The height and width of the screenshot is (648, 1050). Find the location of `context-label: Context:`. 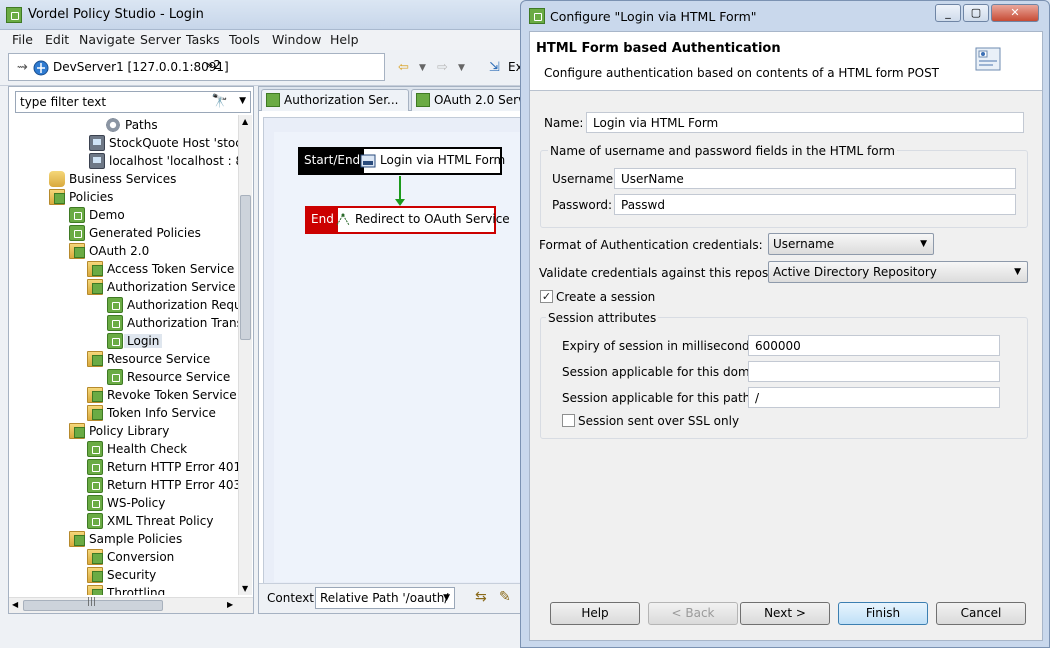

context-label: Context: is located at coordinates (293, 598).